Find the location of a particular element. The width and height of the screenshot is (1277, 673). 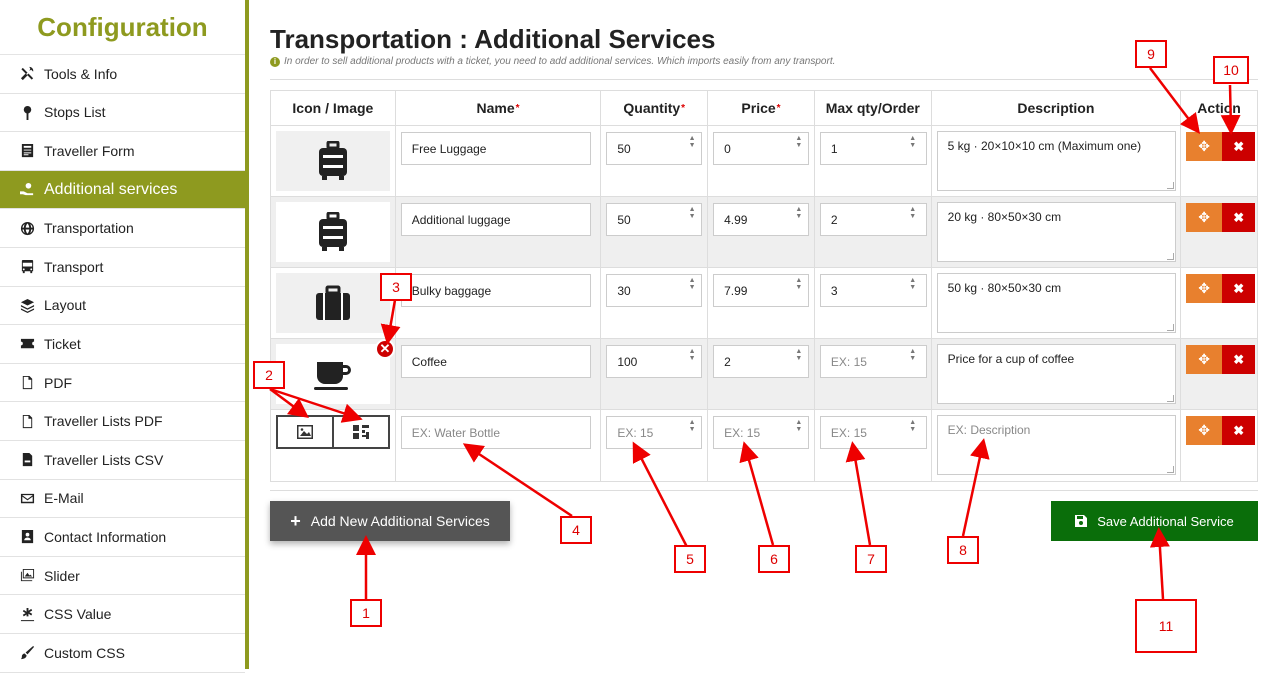

sidebar-item-transportation: Transportation is located at coordinates (122, 228).